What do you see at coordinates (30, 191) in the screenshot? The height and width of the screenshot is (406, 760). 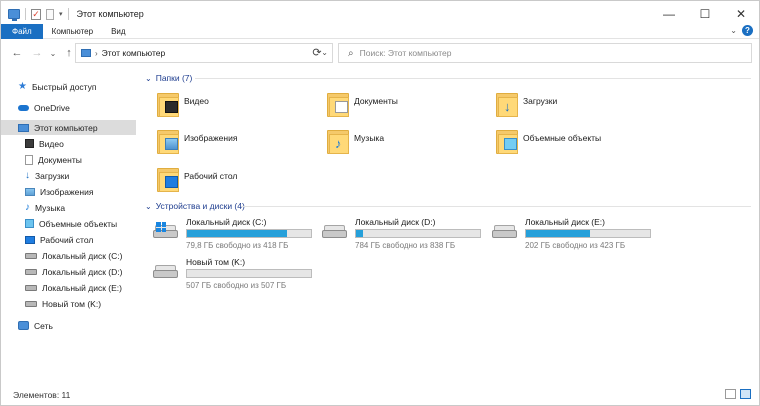 I see `pictures-icon` at bounding box center [30, 191].